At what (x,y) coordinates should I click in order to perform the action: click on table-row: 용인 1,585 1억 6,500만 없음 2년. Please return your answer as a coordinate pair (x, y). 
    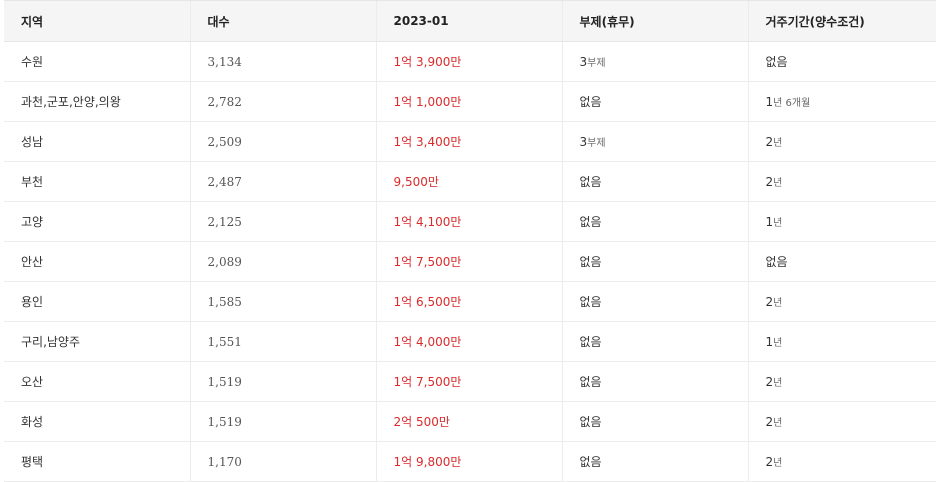
    Looking at the image, I should click on (470, 301).